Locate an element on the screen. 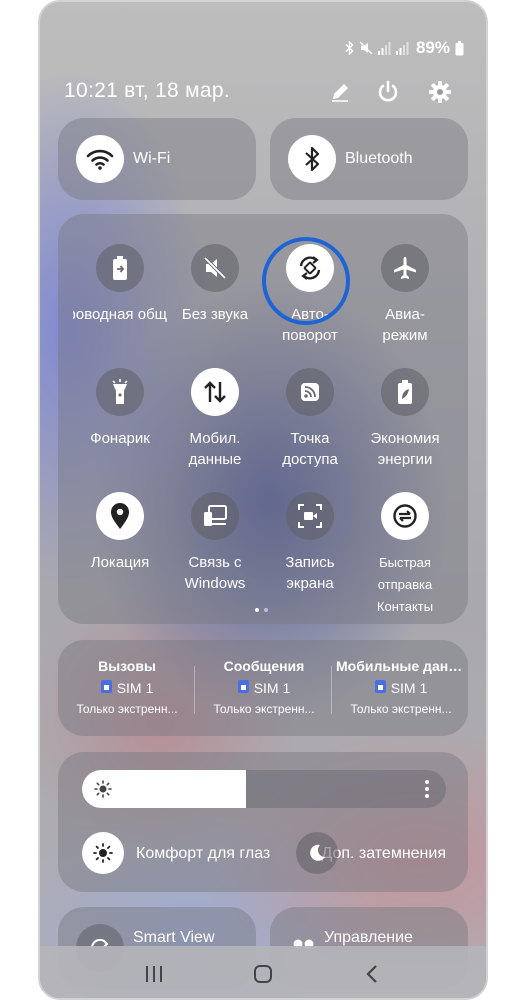 This screenshot has width=525, height=1000. wifi-pill: Wi-Fi is located at coordinates (157, 159).